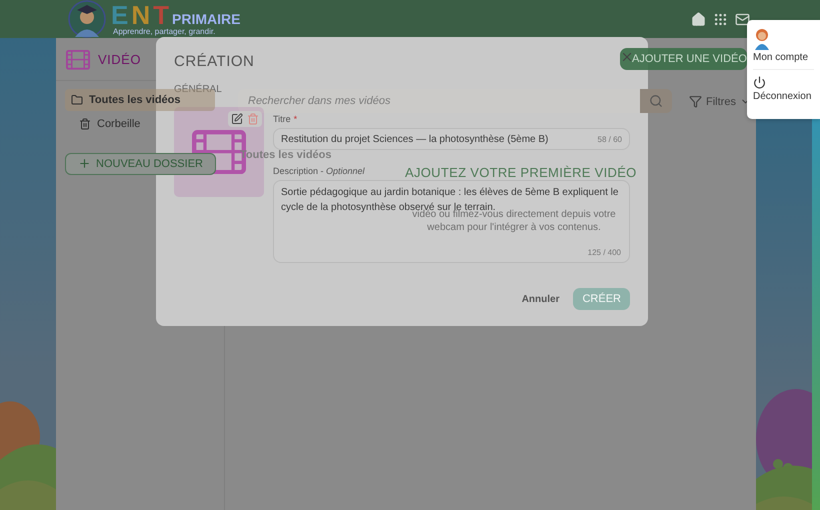  Describe the element at coordinates (296, 119) in the screenshot. I see `required-mark: *` at that location.